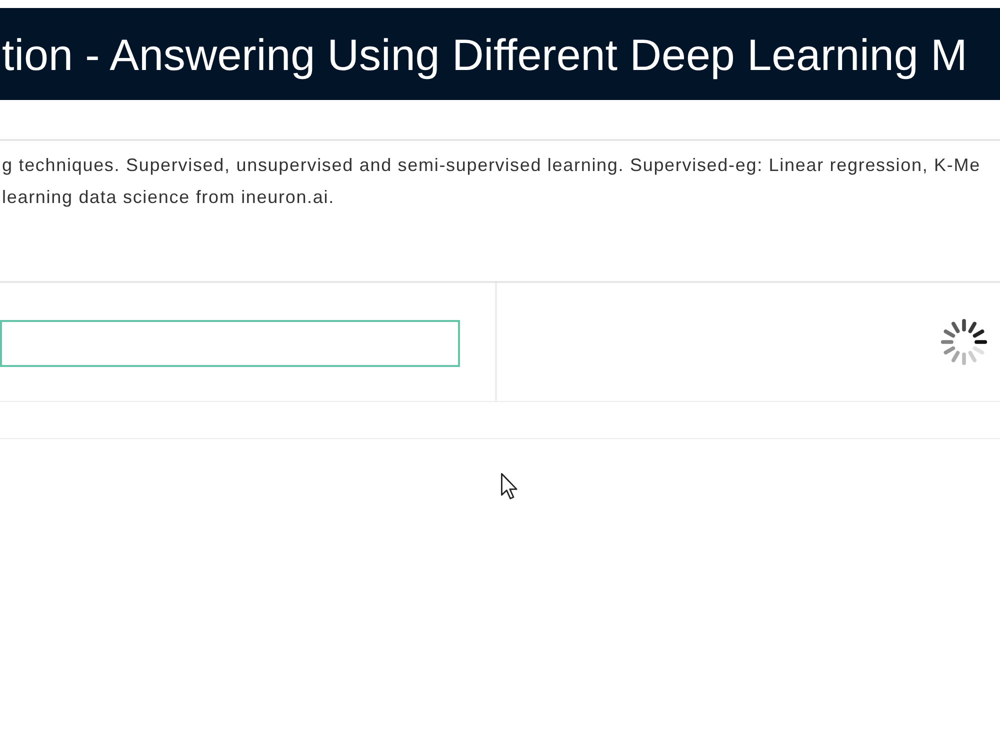 The height and width of the screenshot is (750, 1000). I want to click on page-title: tion - Answering Using Different Deep Learning M, so click(484, 55).